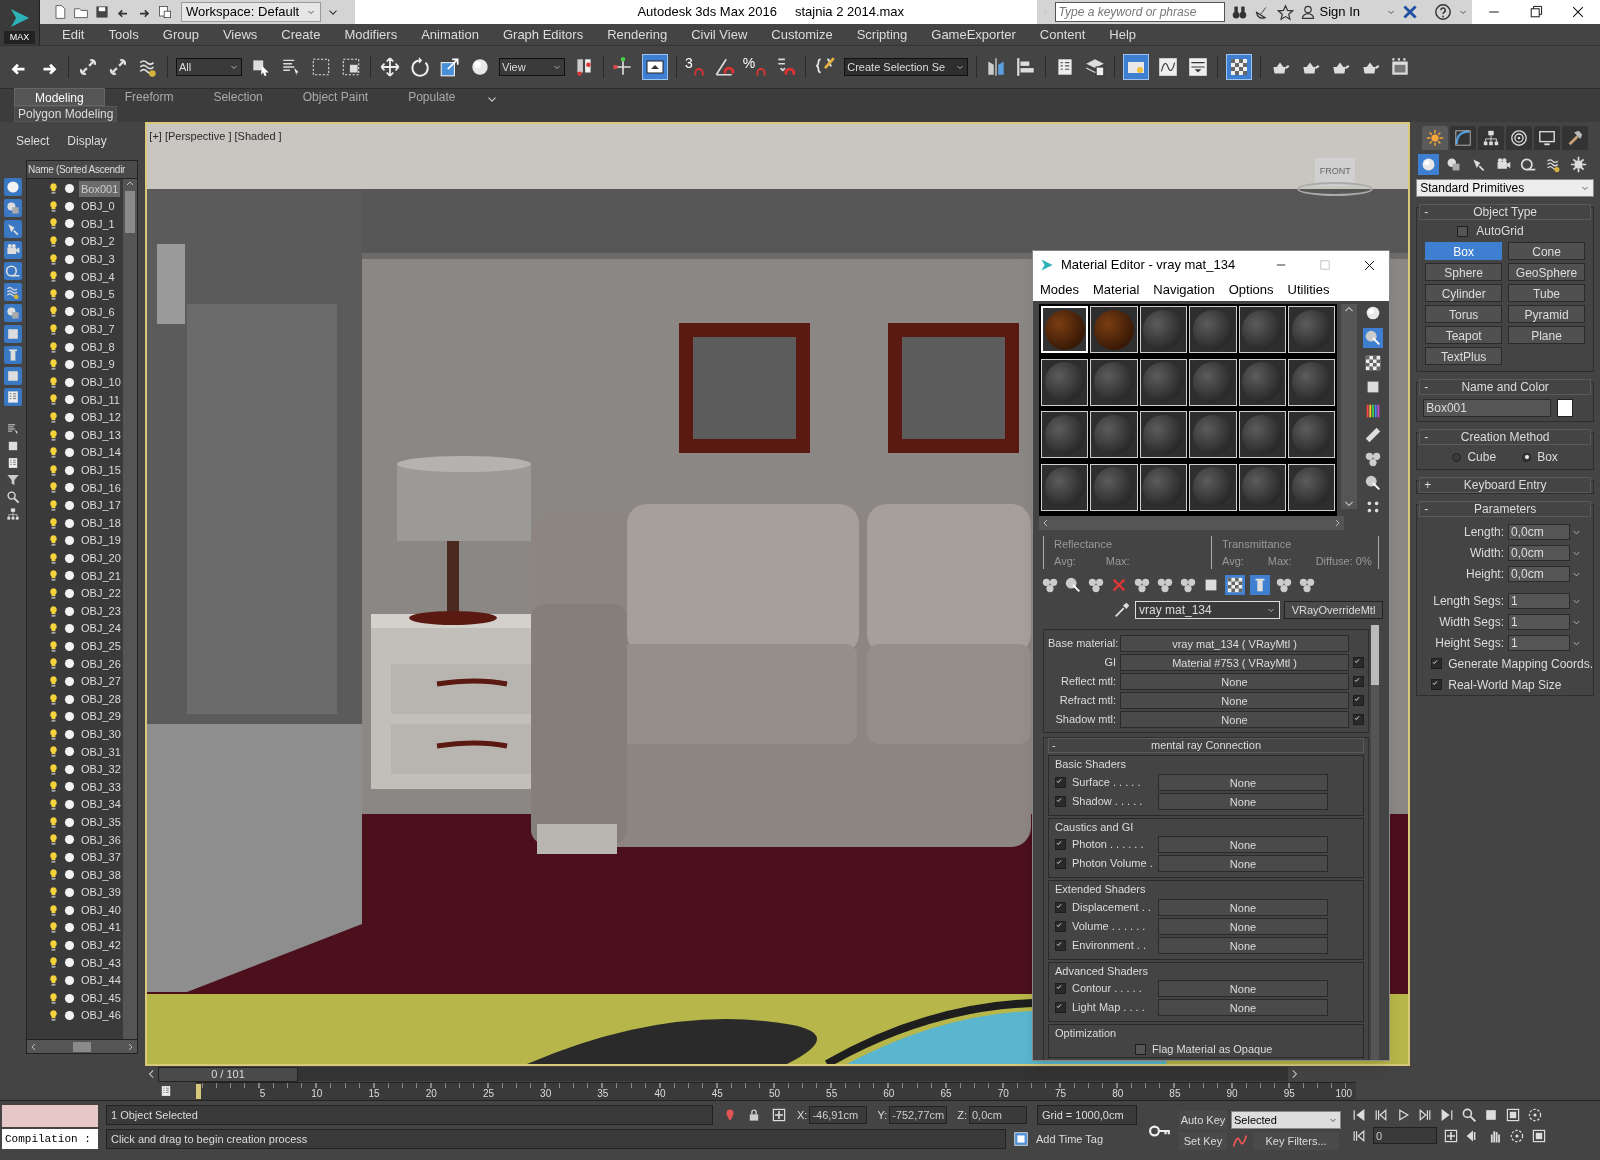 The width and height of the screenshot is (1600, 1160). What do you see at coordinates (209, 67) in the screenshot?
I see `selection-filter-dropdown: All` at bounding box center [209, 67].